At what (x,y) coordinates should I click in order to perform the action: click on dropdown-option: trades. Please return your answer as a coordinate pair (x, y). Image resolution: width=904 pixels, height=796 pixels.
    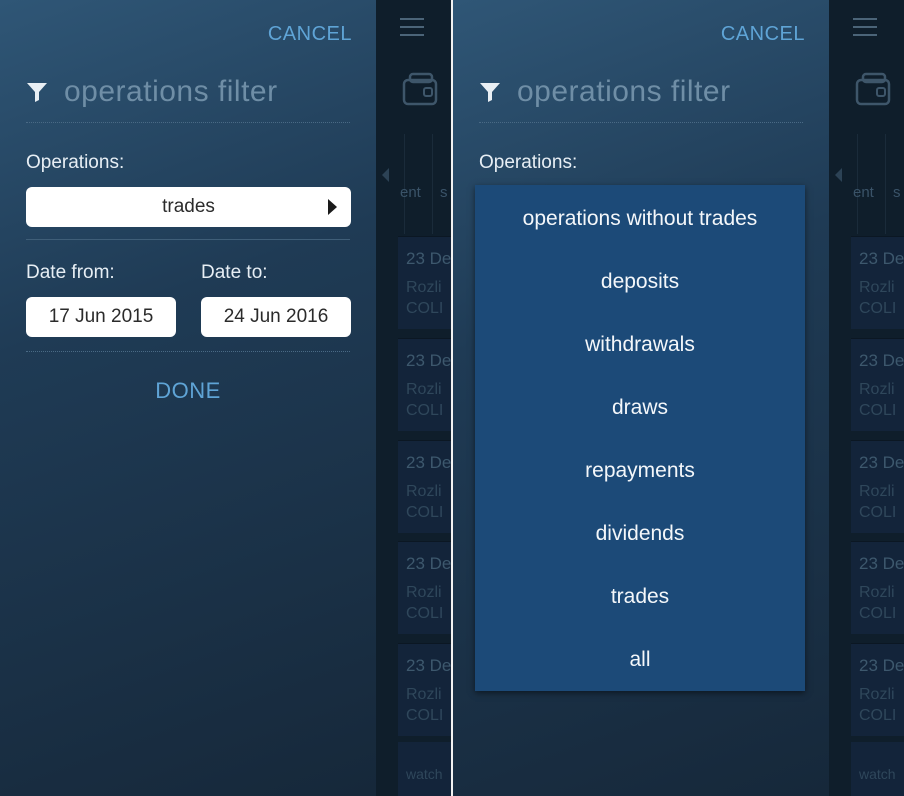
    Looking at the image, I should click on (640, 597).